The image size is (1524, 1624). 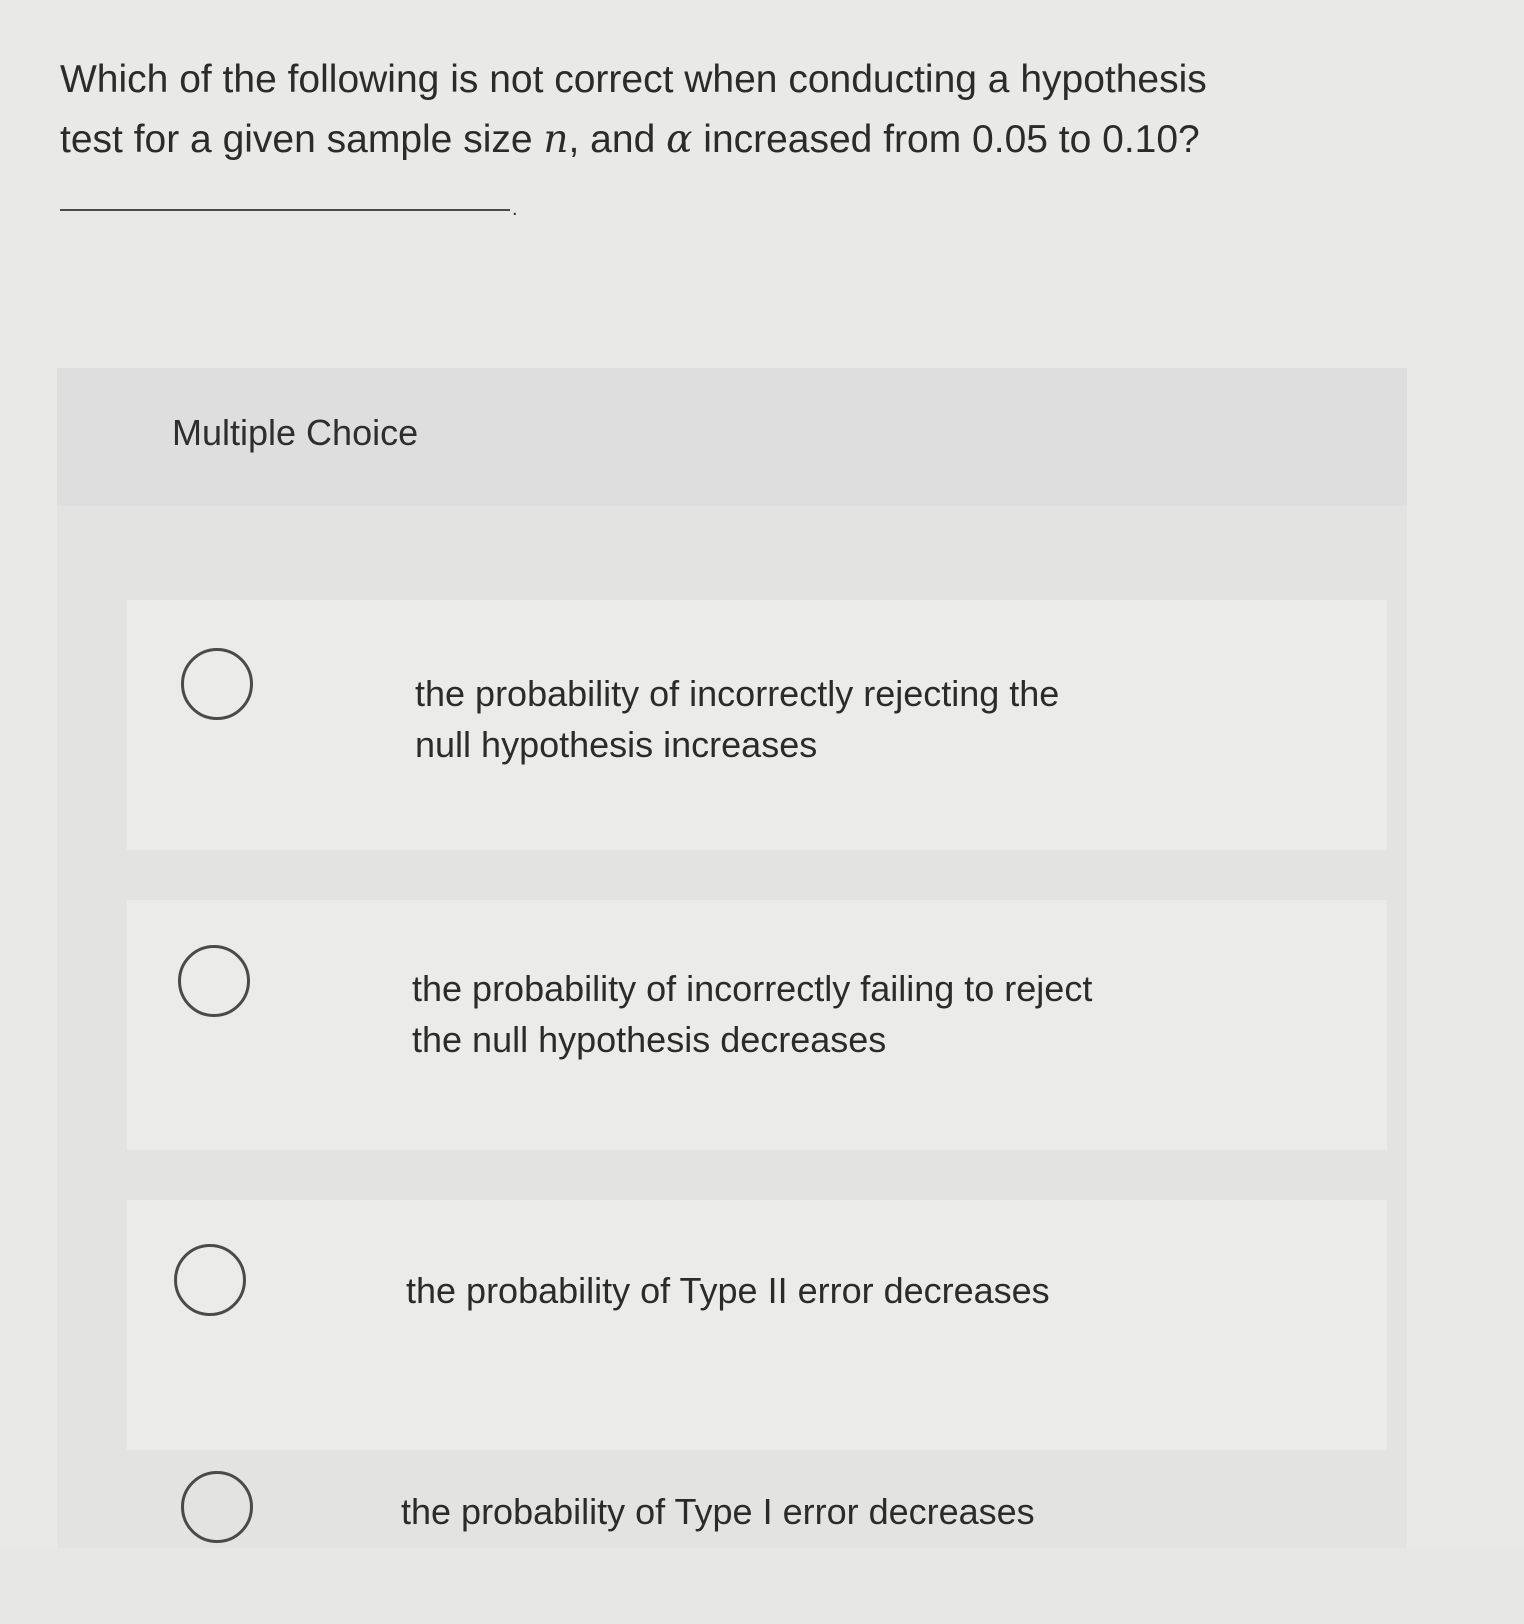 I want to click on answer-blank-period: ., so click(x=515, y=209).